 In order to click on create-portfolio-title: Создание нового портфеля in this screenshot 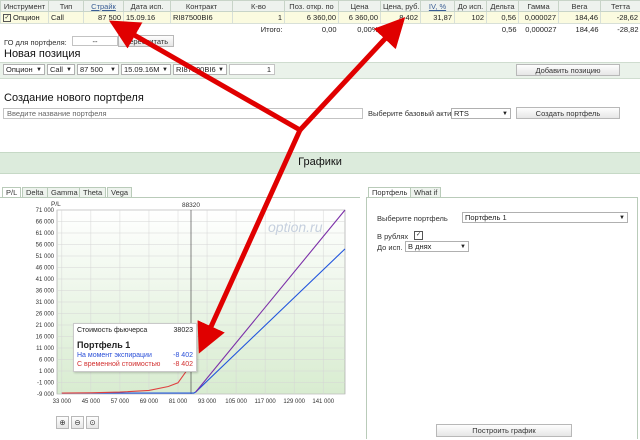, I will do `click(74, 98)`.